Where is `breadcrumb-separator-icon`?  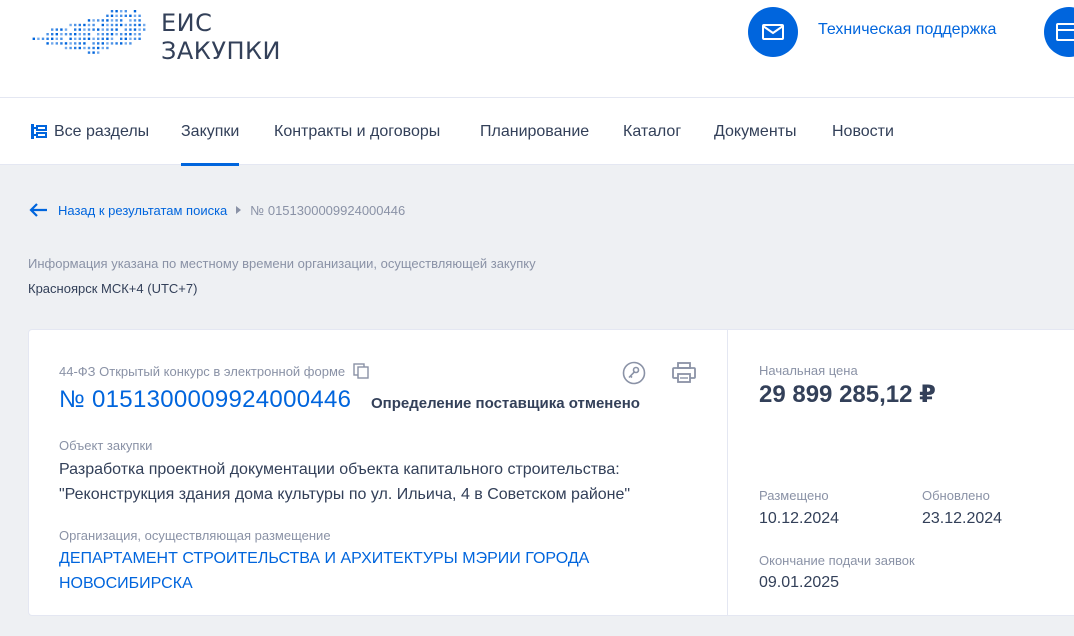 breadcrumb-separator-icon is located at coordinates (239, 210).